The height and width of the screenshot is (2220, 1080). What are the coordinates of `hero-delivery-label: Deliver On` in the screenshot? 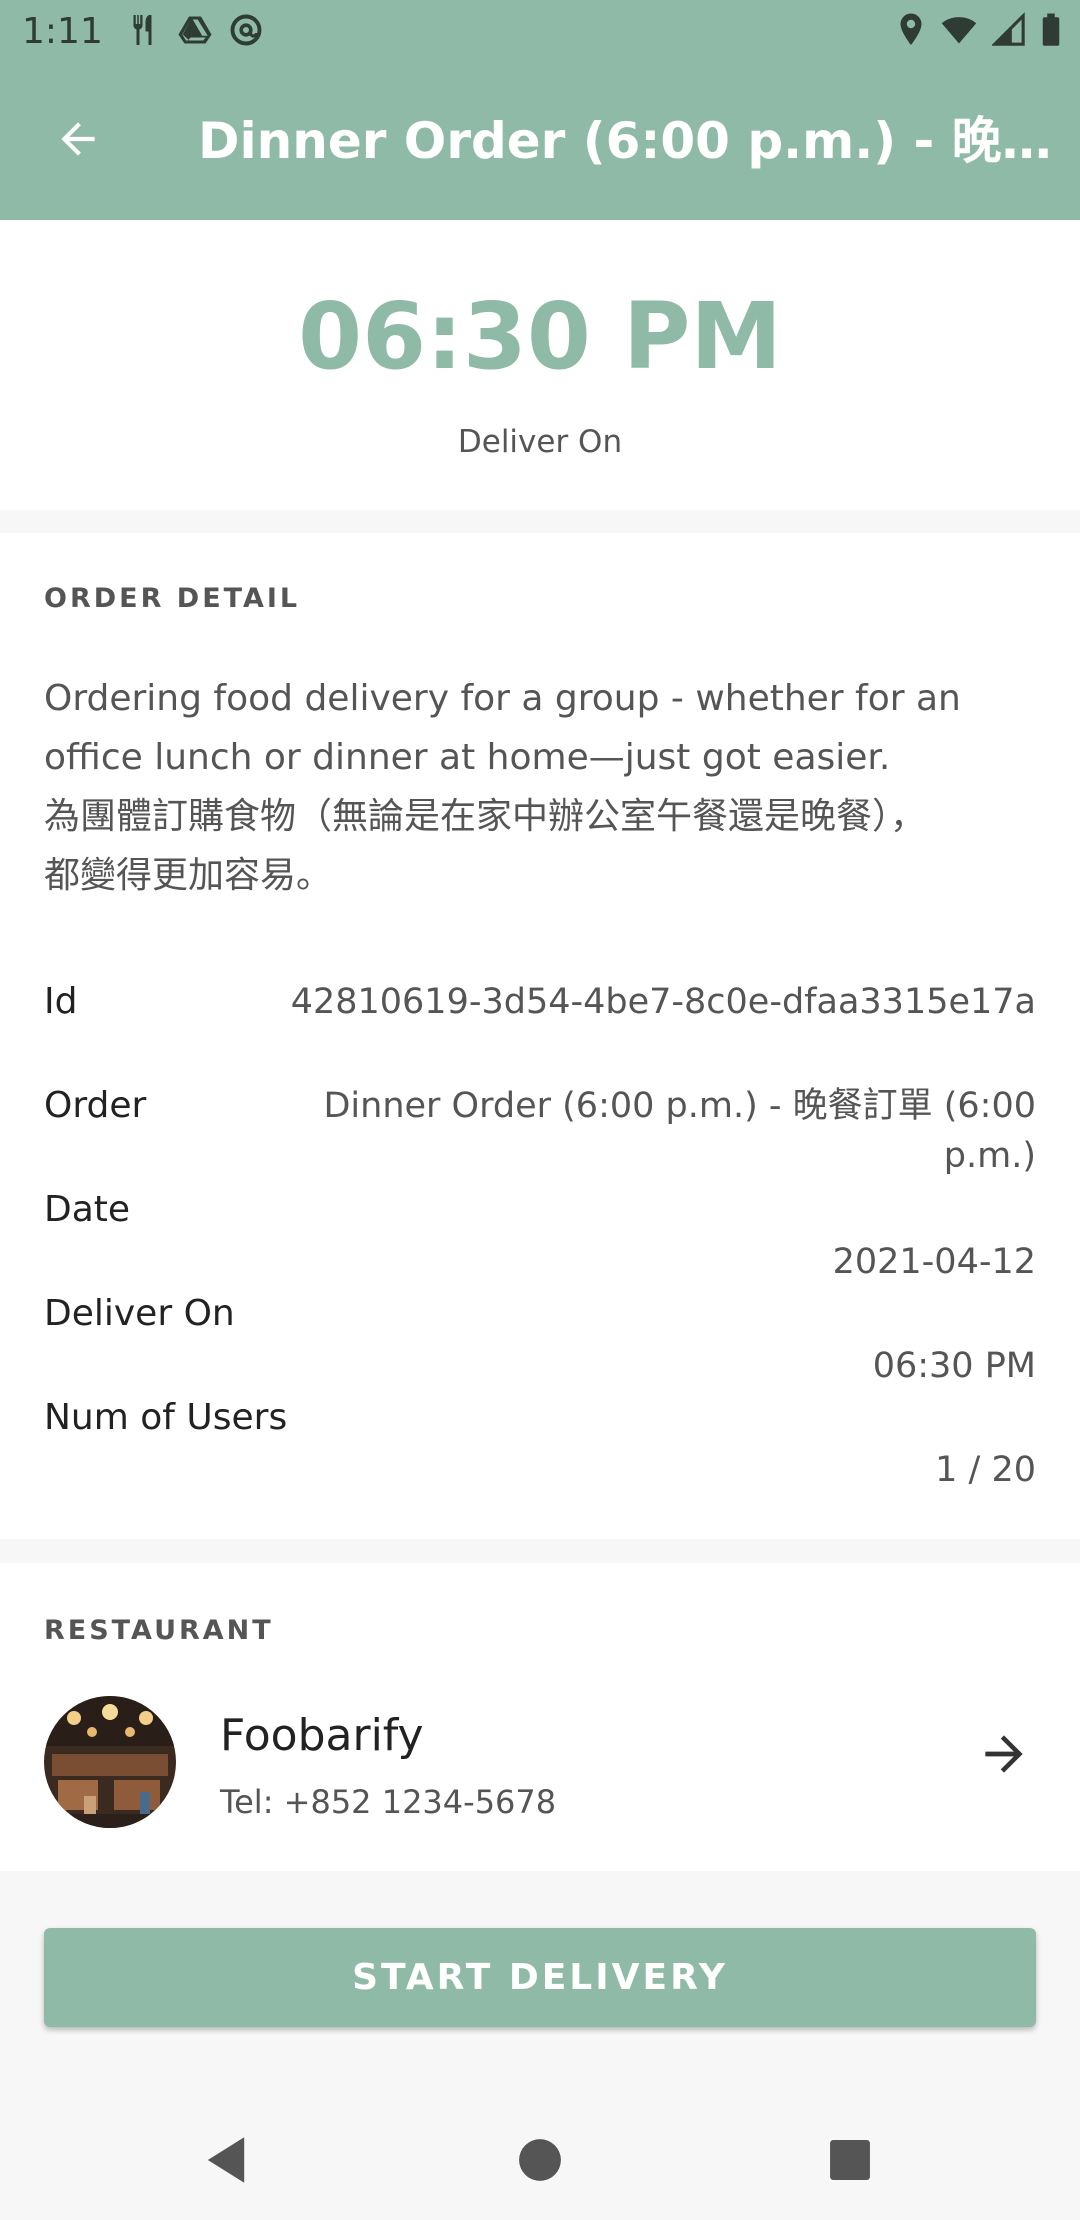 It's located at (540, 442).